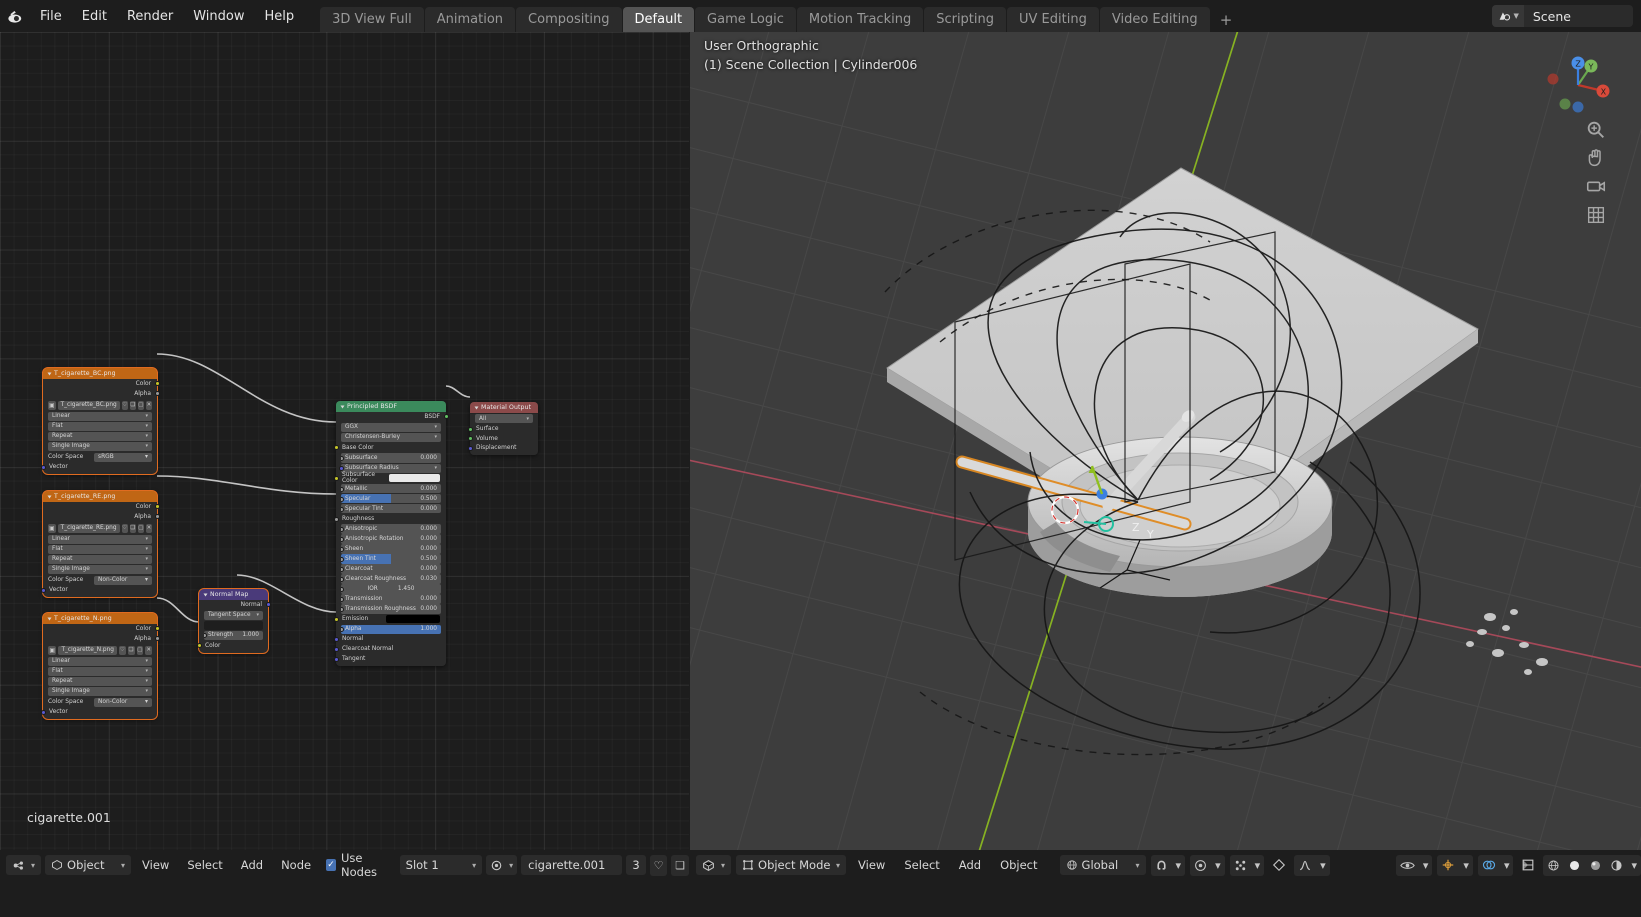  Describe the element at coordinates (1596, 215) in the screenshot. I see `grid-icon` at that location.